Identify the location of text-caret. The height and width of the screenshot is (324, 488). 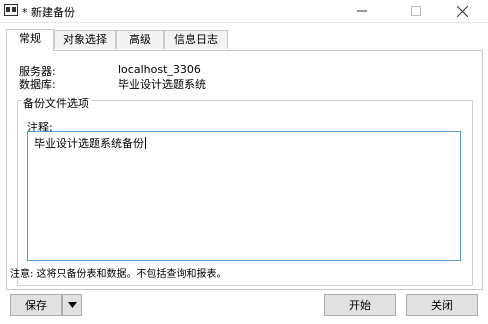
(145, 143).